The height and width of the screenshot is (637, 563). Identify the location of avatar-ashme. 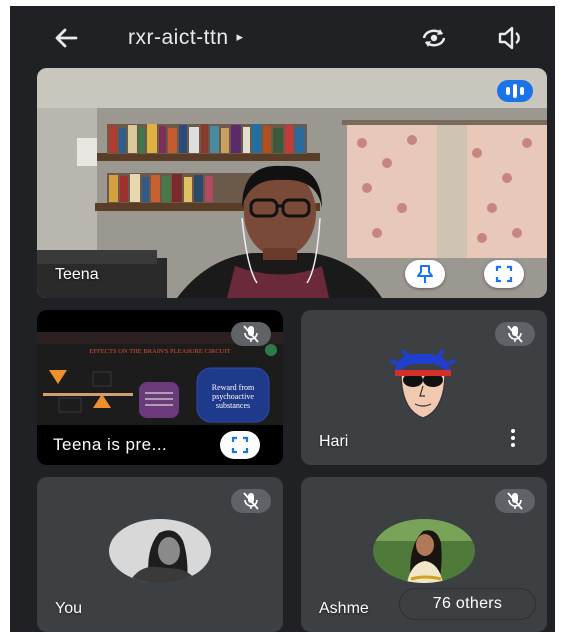
(424, 551).